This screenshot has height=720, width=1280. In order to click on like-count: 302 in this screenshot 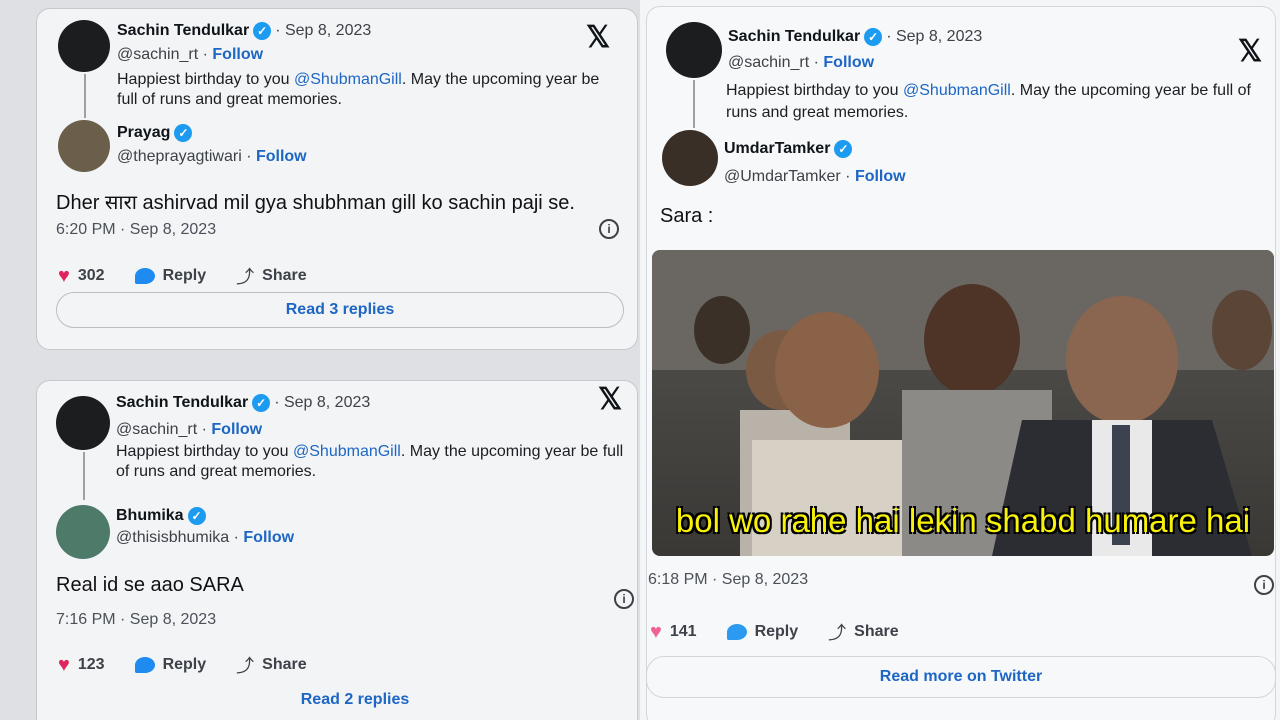, I will do `click(91, 275)`.